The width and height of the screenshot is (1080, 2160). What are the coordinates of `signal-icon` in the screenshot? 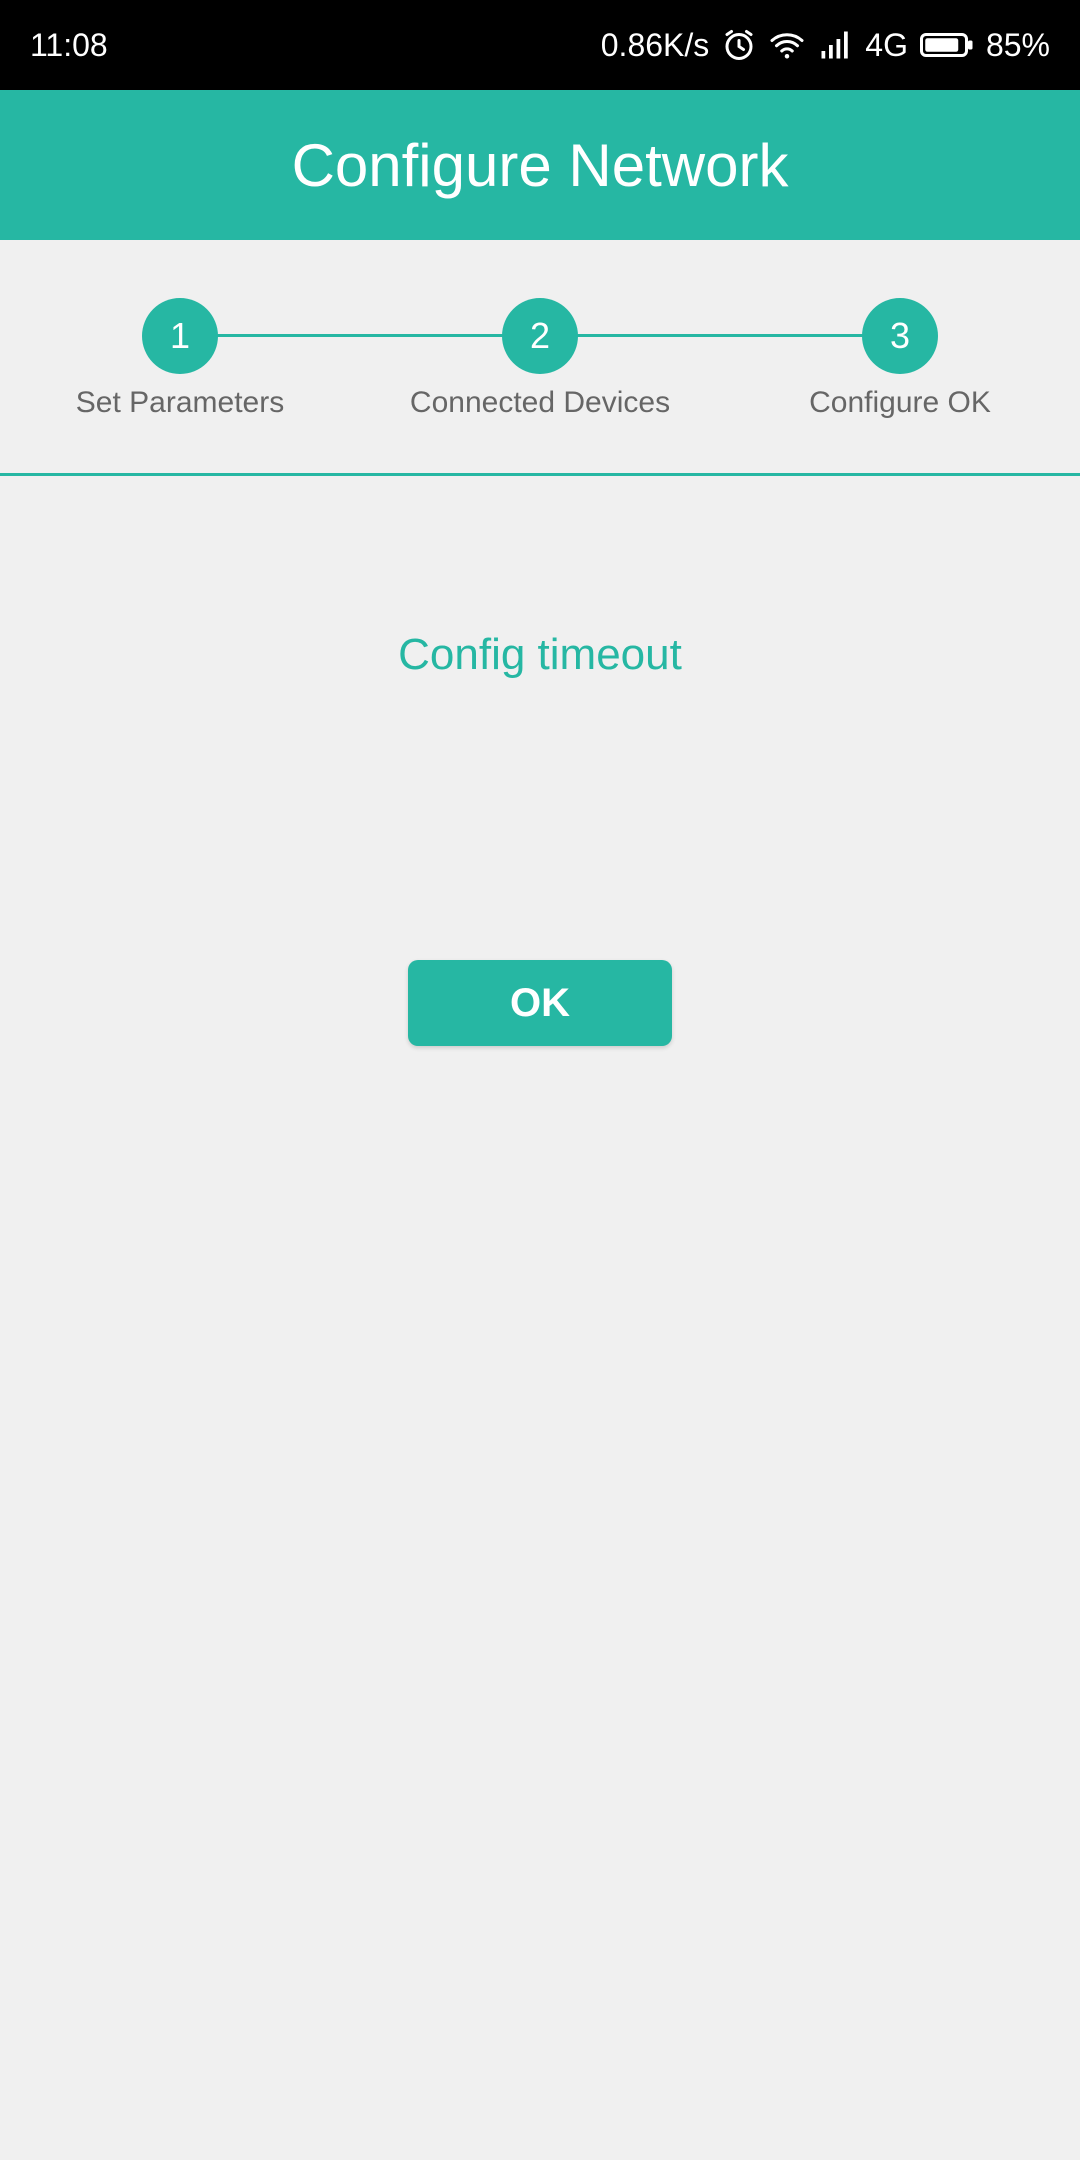 It's located at (835, 45).